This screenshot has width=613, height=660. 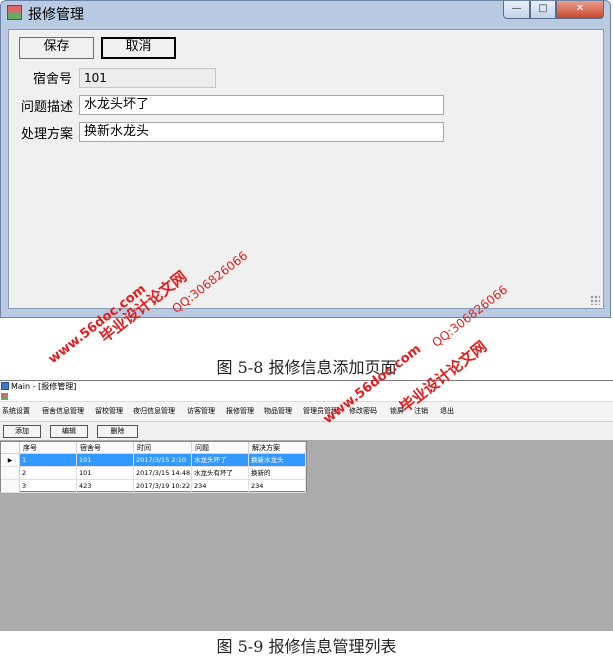 What do you see at coordinates (278, 411) in the screenshot?
I see `menu-items: 物品管理` at bounding box center [278, 411].